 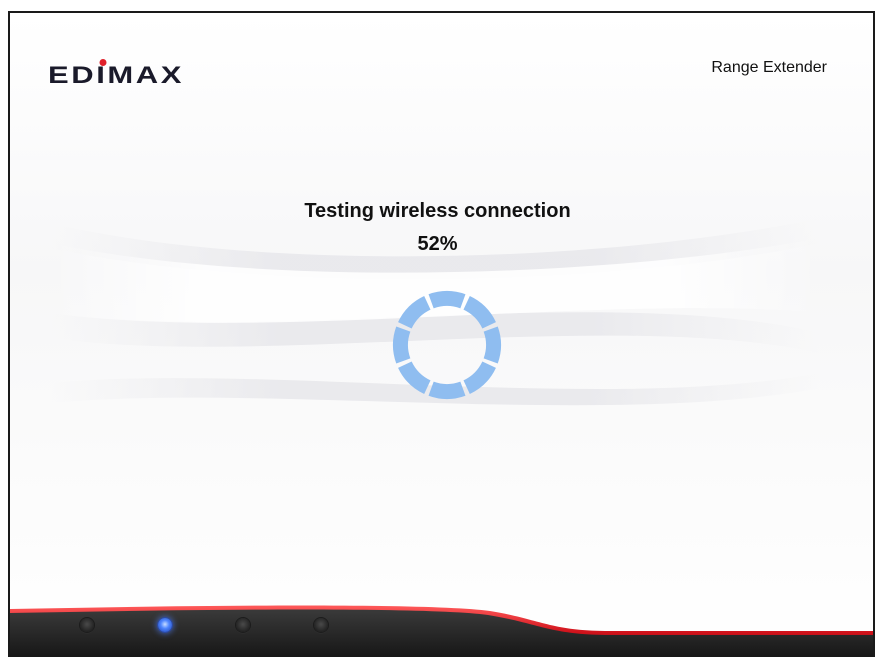 What do you see at coordinates (437, 244) in the screenshot?
I see `progress-percent: 52%` at bounding box center [437, 244].